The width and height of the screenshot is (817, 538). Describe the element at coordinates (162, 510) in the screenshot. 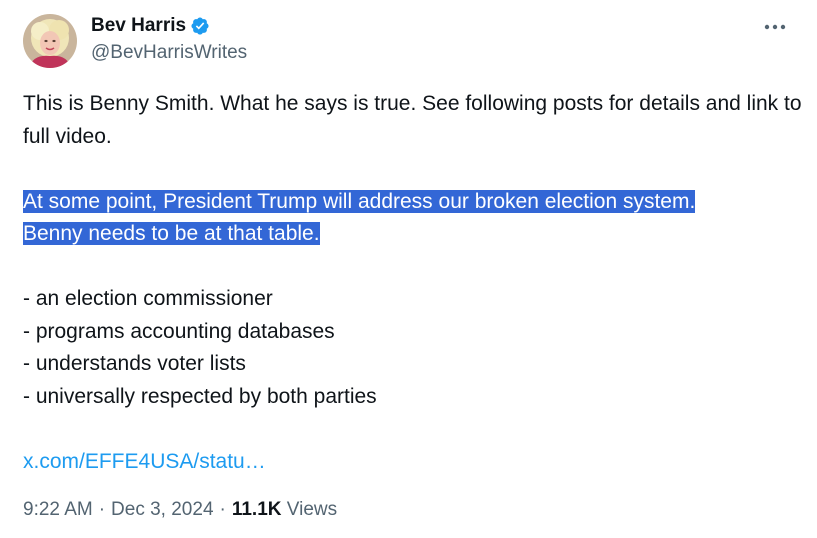

I see `post-date: Dec 3, 2024` at that location.